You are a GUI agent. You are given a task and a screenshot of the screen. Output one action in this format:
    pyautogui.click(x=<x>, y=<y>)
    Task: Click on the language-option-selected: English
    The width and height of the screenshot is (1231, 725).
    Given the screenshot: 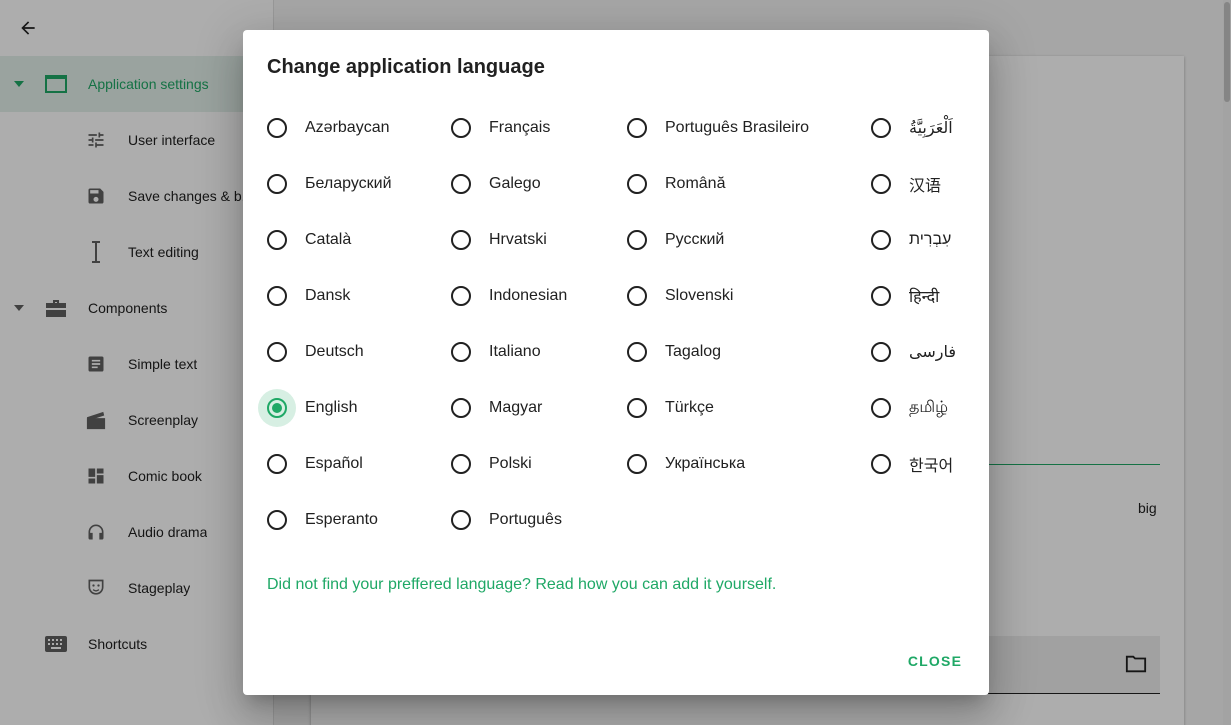 What is the action you would take?
    pyautogui.click(x=308, y=408)
    